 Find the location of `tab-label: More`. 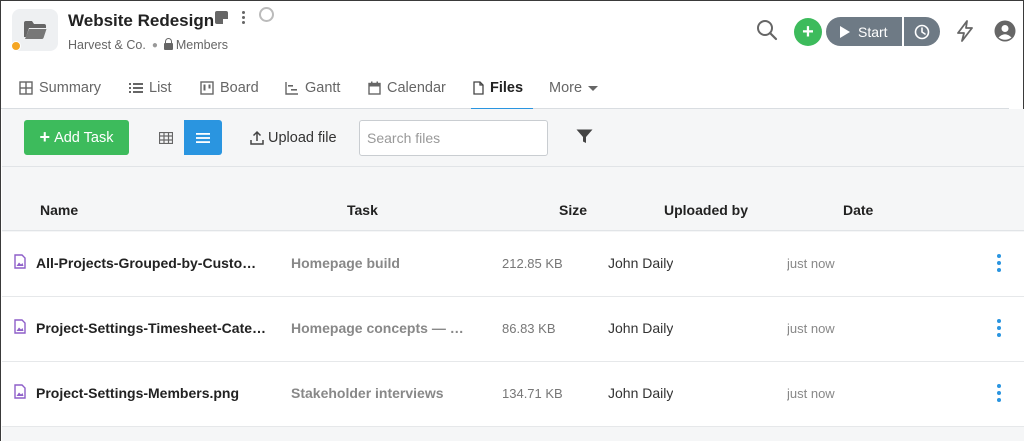

tab-label: More is located at coordinates (566, 88).